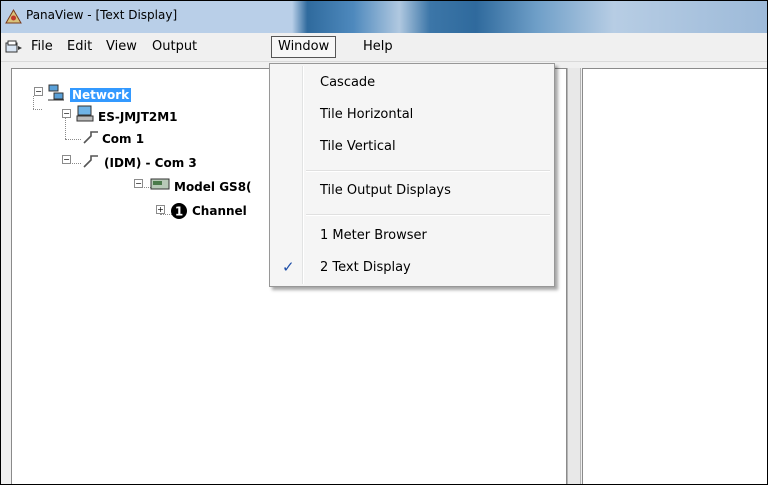  What do you see at coordinates (101, 95) in the screenshot?
I see `tree-label-network: Network` at bounding box center [101, 95].